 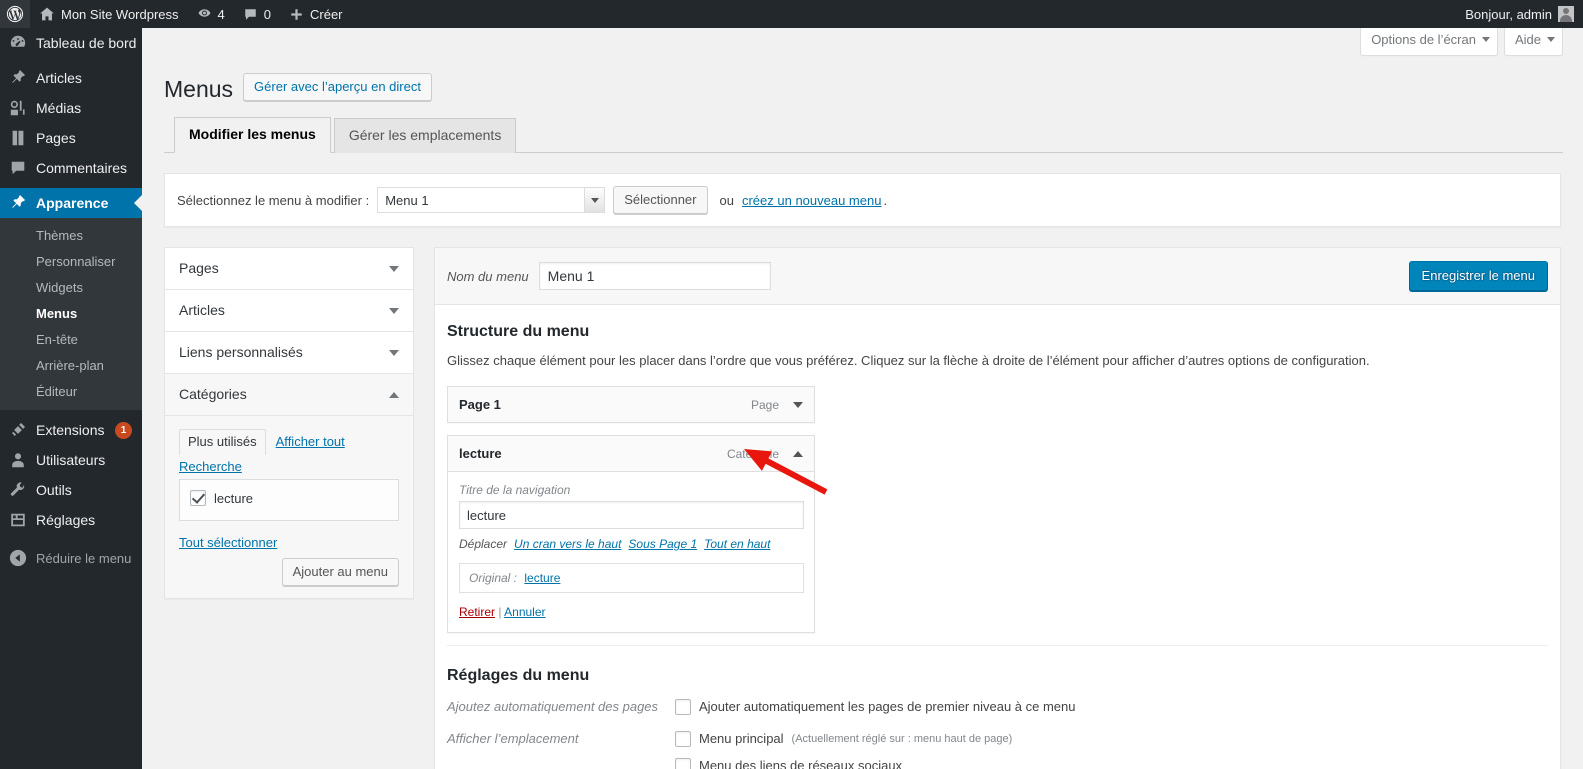 What do you see at coordinates (337, 87) in the screenshot?
I see `live-preview-button: Gérer avec l’aperçu en direct` at bounding box center [337, 87].